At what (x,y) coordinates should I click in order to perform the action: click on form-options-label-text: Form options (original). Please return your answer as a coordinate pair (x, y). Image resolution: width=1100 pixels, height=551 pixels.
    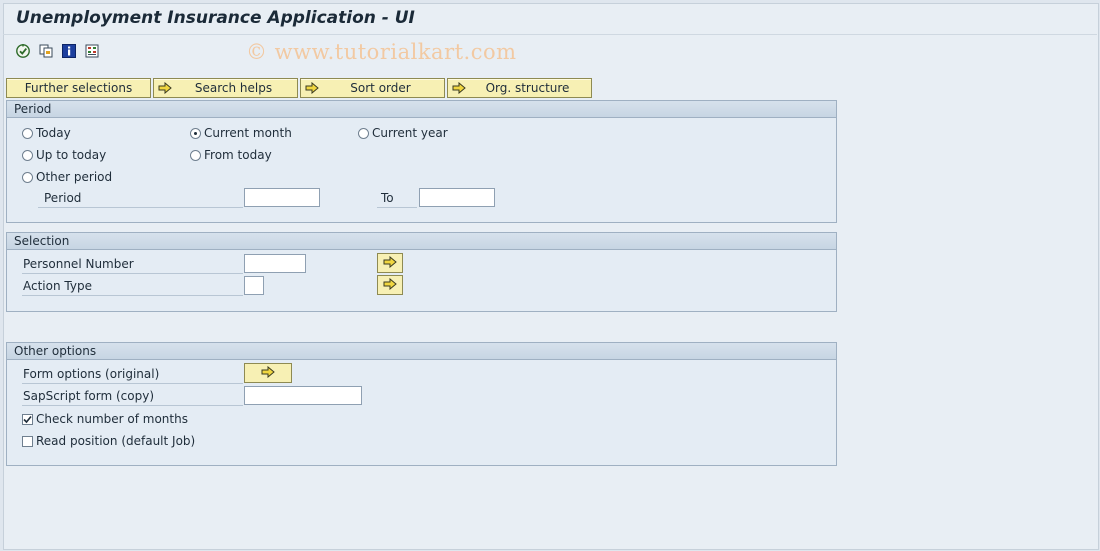
    Looking at the image, I should click on (91, 374).